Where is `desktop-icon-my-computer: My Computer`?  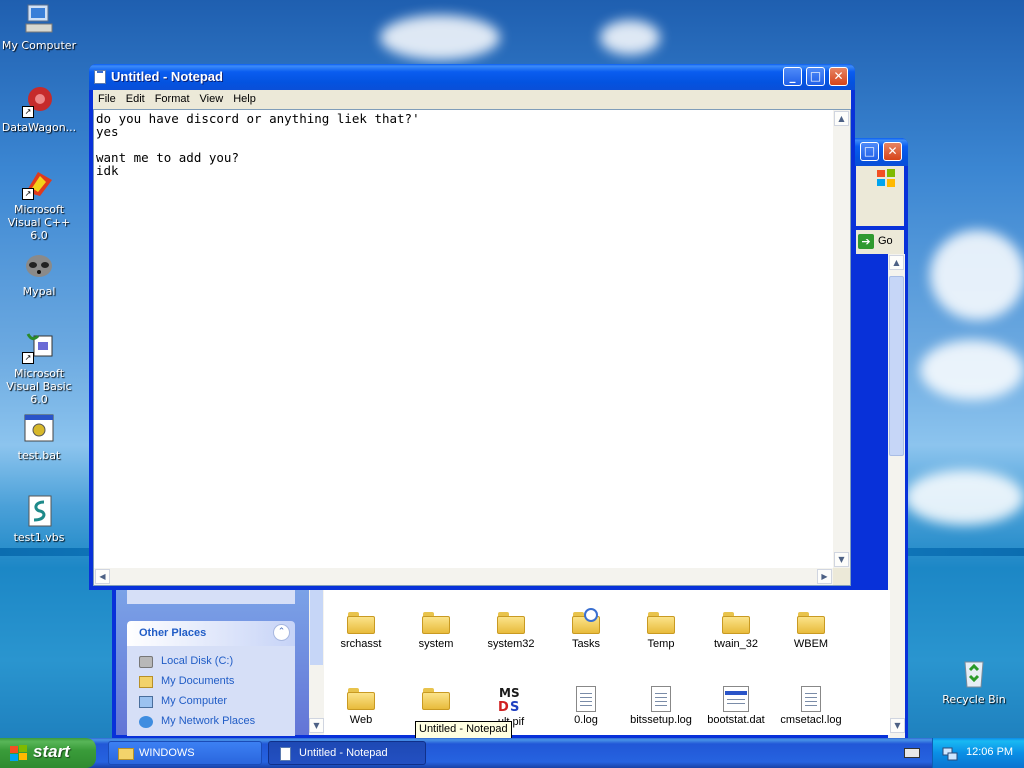 desktop-icon-my-computer: My Computer is located at coordinates (39, 27).